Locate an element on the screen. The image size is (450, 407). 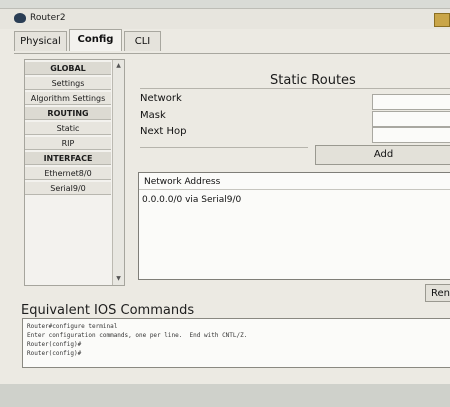
tab-physical: Physical is located at coordinates (40, 41).